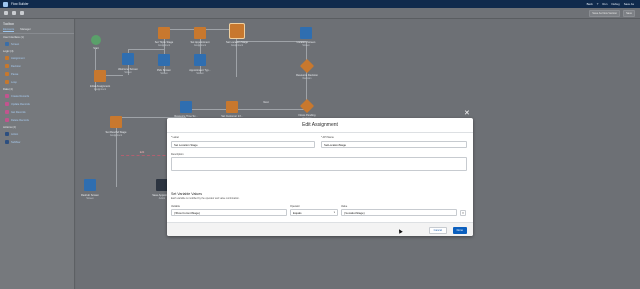  What do you see at coordinates (605, 13) in the screenshot?
I see `save-as-new-version-button: Save As New Version` at bounding box center [605, 13].